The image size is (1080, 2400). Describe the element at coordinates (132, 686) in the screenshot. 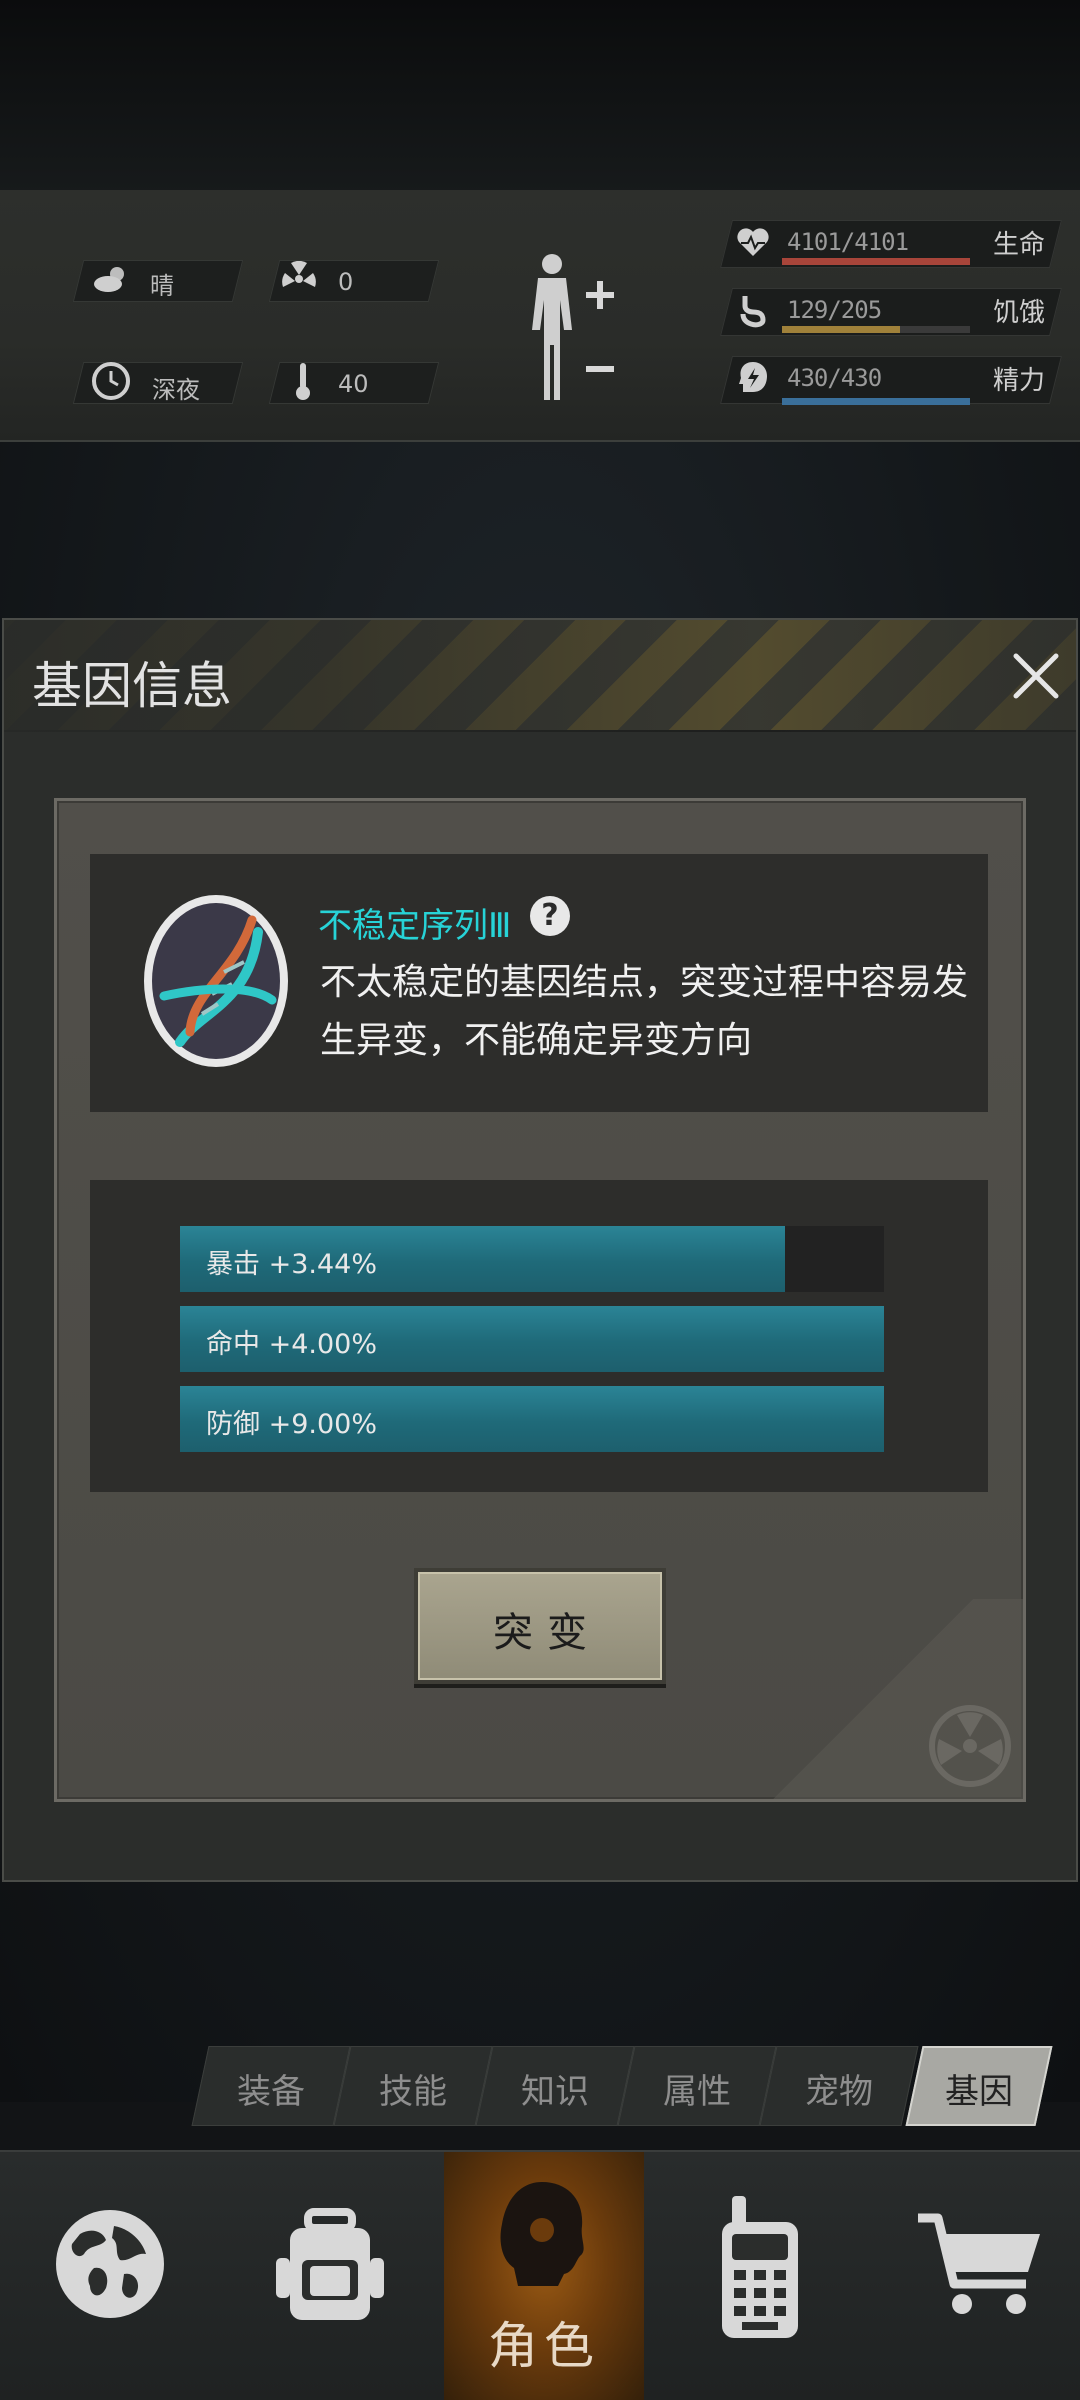

I see `dialog-title: 基因信息` at that location.